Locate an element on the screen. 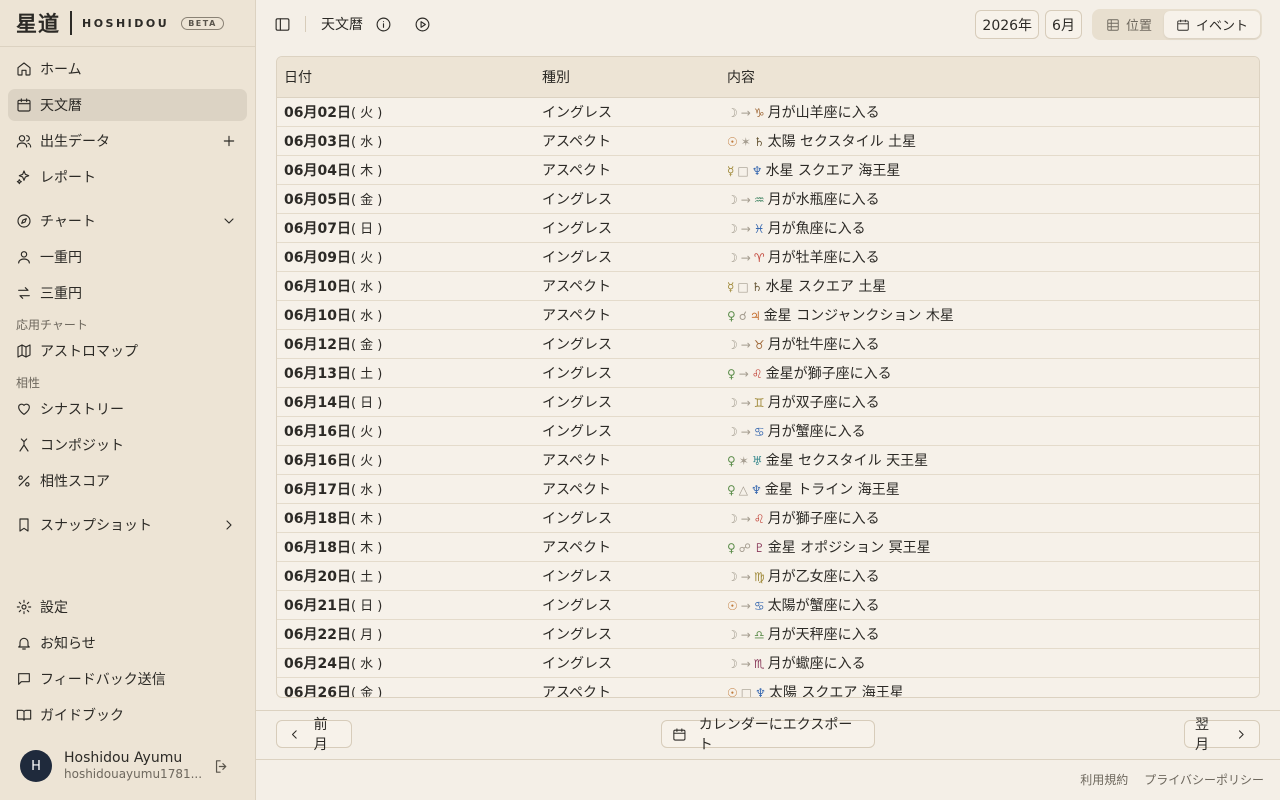  sidebar-item-reports: レポート is located at coordinates (127, 177).